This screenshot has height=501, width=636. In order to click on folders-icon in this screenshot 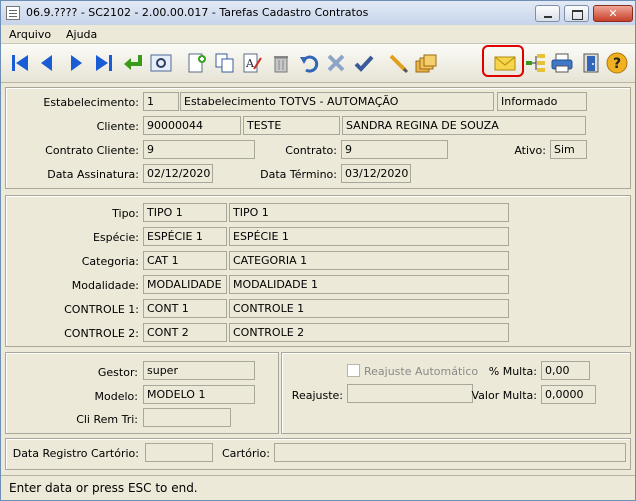, I will do `click(426, 63)`.